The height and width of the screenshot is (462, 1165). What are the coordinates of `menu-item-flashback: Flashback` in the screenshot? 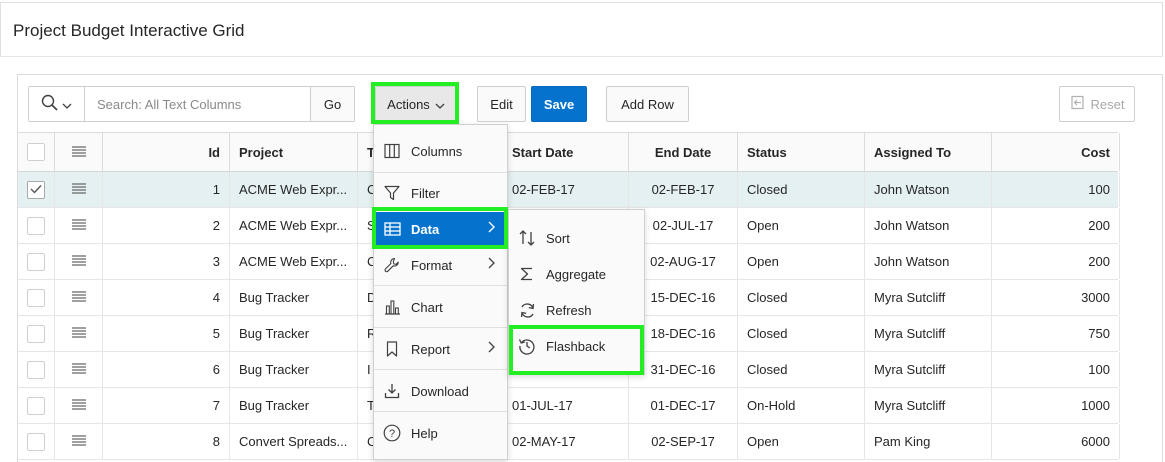 It's located at (576, 346).